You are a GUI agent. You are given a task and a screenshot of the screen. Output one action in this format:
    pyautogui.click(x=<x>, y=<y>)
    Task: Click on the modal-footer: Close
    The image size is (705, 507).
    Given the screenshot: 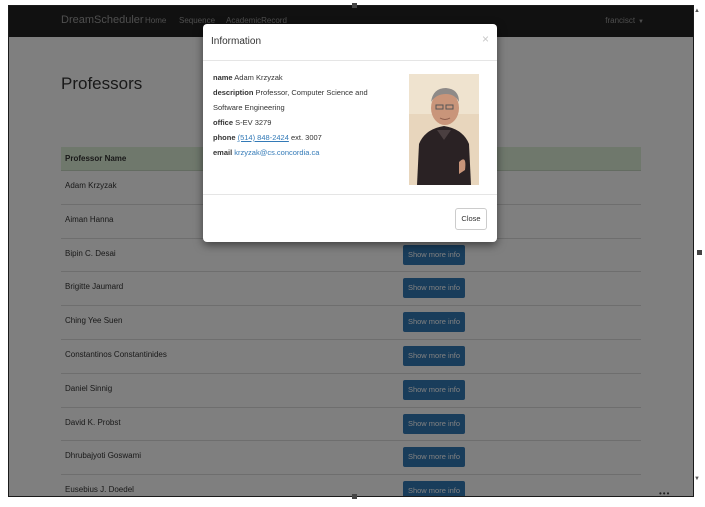 What is the action you would take?
    pyautogui.click(x=350, y=218)
    